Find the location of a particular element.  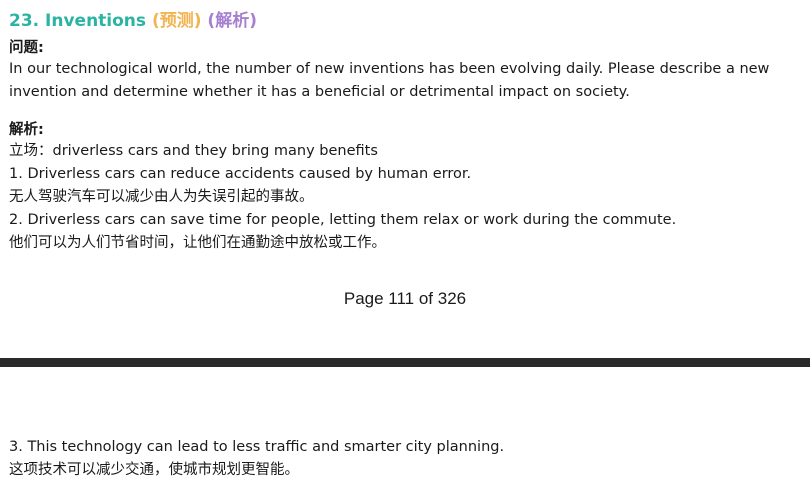

analysis-label: 解析: is located at coordinates (26, 130).